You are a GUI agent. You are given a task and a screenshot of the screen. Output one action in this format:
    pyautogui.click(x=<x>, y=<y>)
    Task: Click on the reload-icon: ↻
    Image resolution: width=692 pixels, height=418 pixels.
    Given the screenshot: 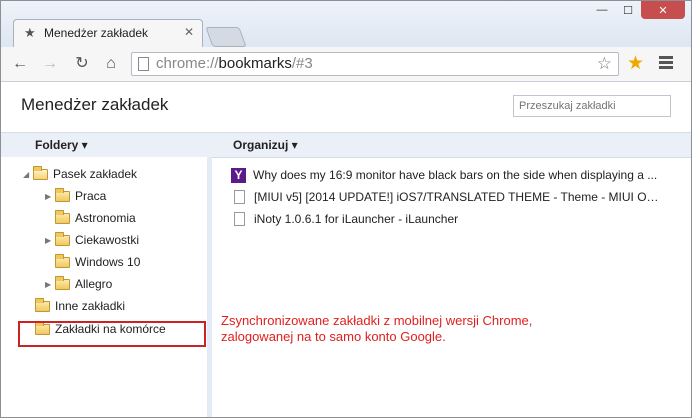 What is the action you would take?
    pyautogui.click(x=82, y=64)
    